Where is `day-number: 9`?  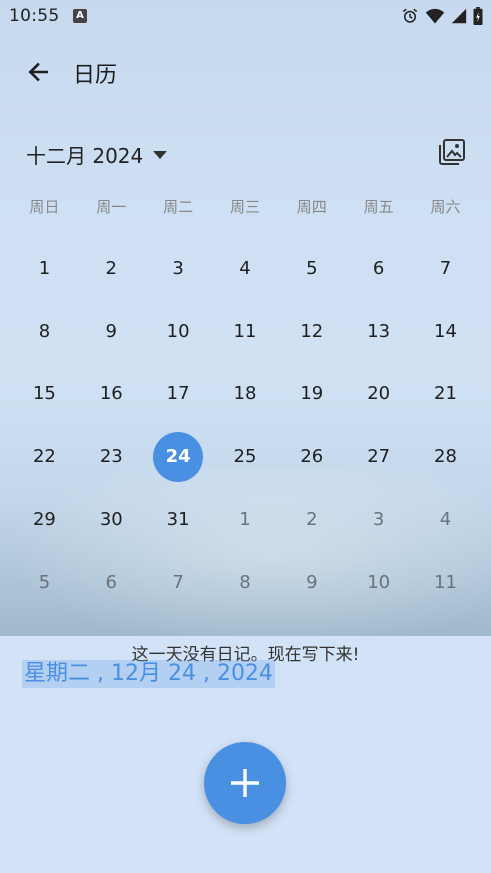 day-number: 9 is located at coordinates (312, 582).